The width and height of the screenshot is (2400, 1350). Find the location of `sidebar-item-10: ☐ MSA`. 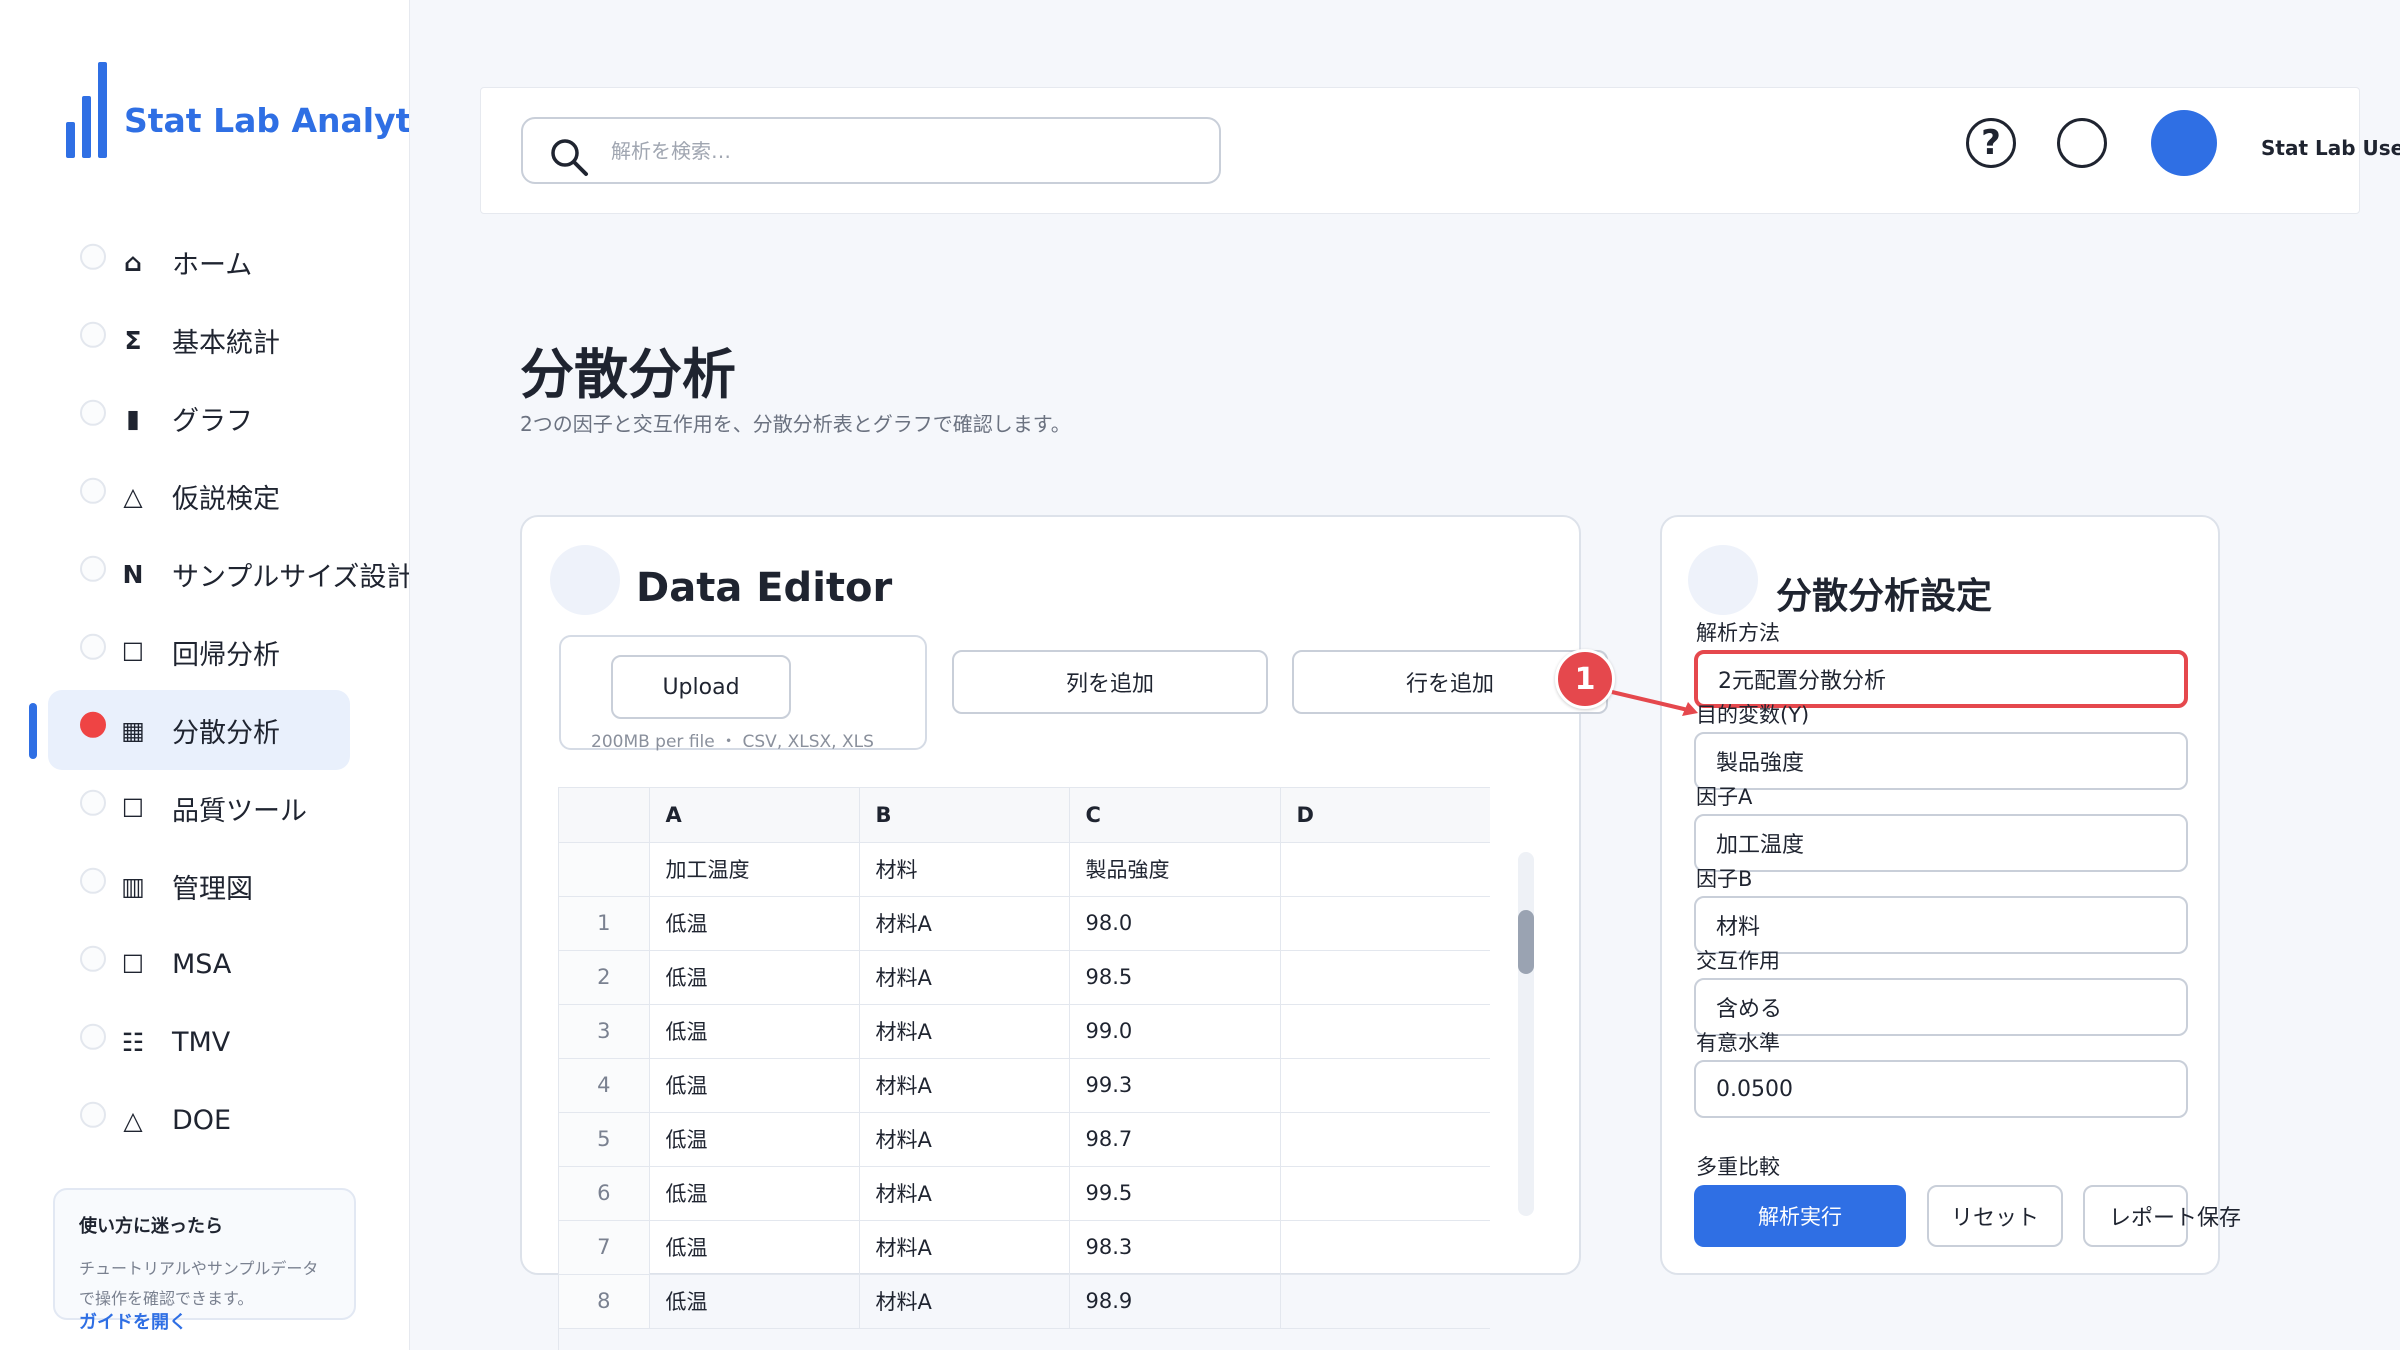

sidebar-item-10: ☐ MSA is located at coordinates (199, 964).